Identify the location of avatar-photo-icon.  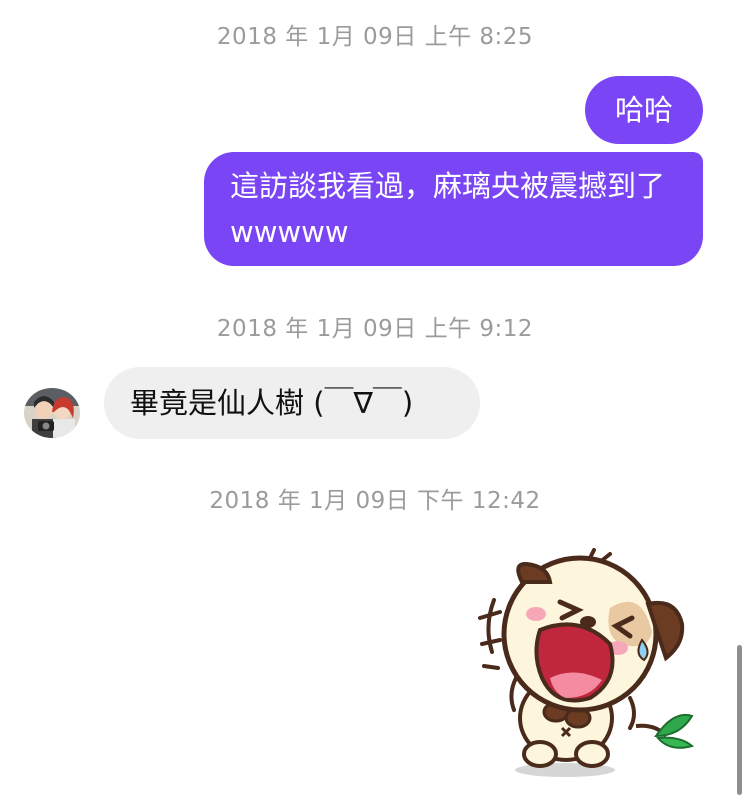
(52, 413).